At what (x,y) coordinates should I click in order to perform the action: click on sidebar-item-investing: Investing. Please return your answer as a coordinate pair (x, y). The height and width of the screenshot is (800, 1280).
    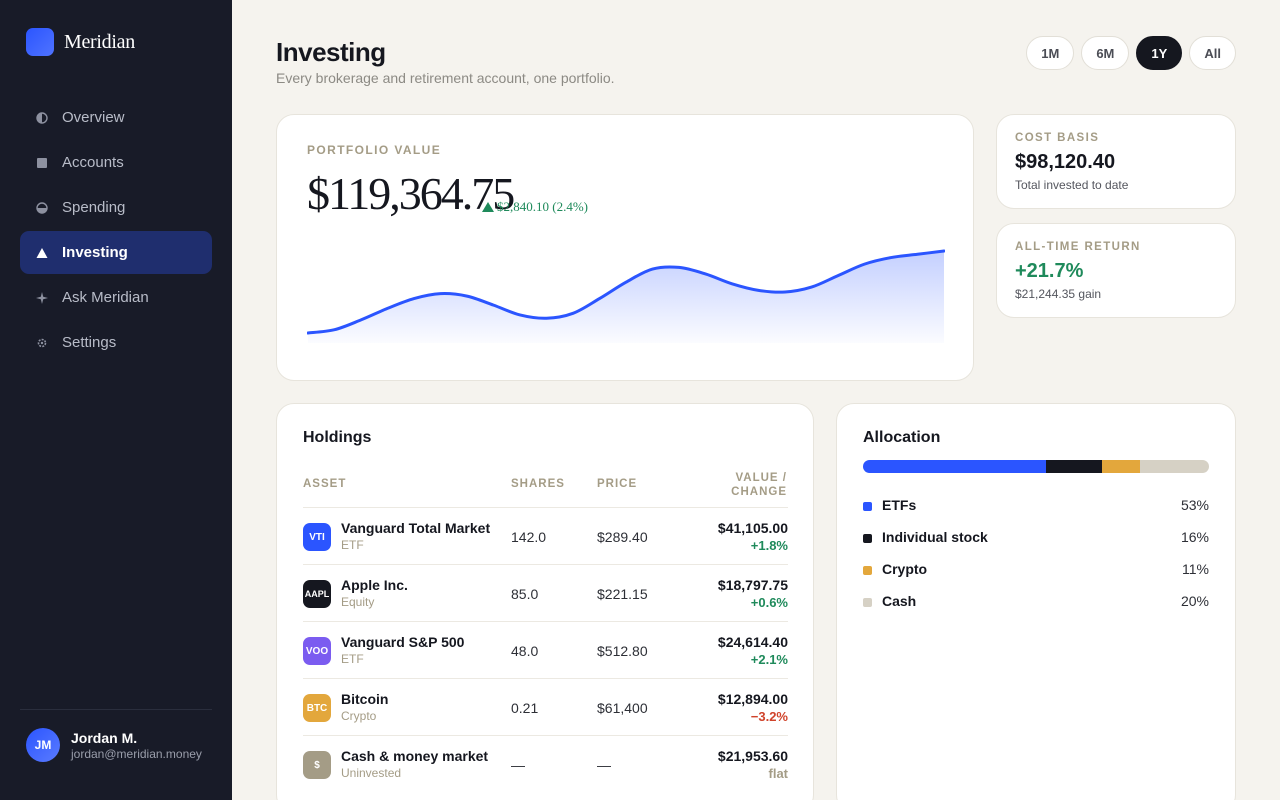
    Looking at the image, I should click on (116, 252).